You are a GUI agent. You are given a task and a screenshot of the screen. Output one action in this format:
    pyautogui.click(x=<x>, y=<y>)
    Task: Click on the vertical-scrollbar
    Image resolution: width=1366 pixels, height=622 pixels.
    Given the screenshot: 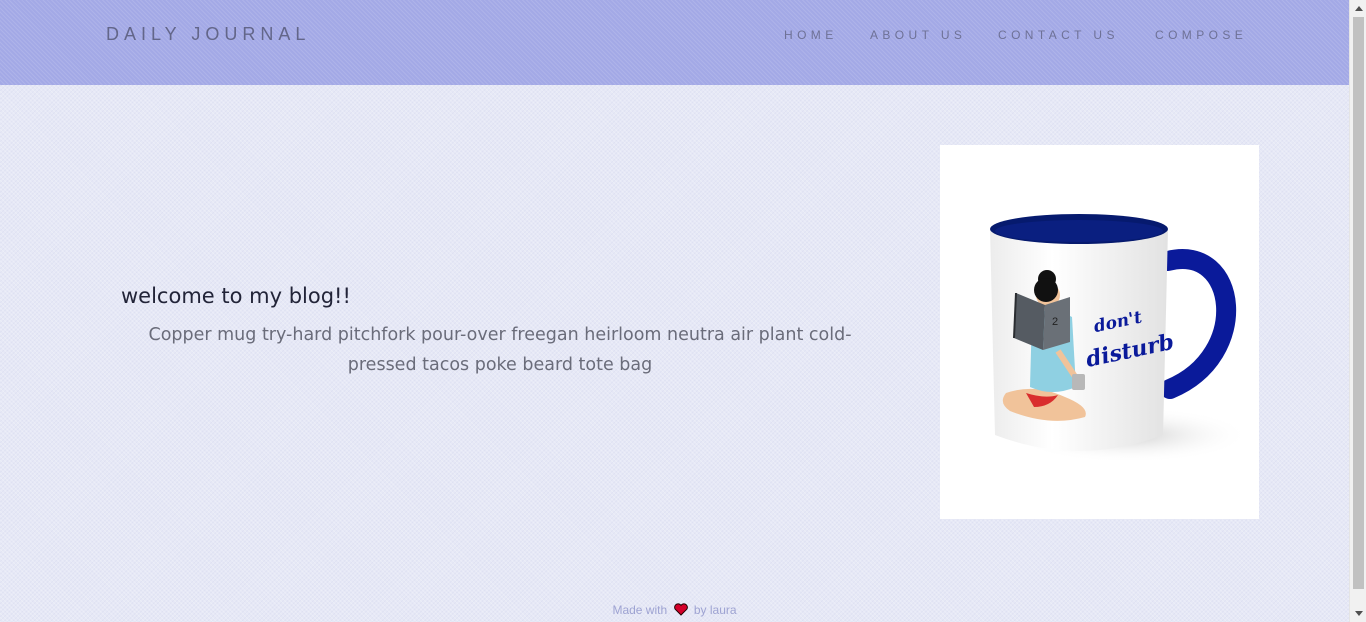 What is the action you would take?
    pyautogui.click(x=1357, y=311)
    